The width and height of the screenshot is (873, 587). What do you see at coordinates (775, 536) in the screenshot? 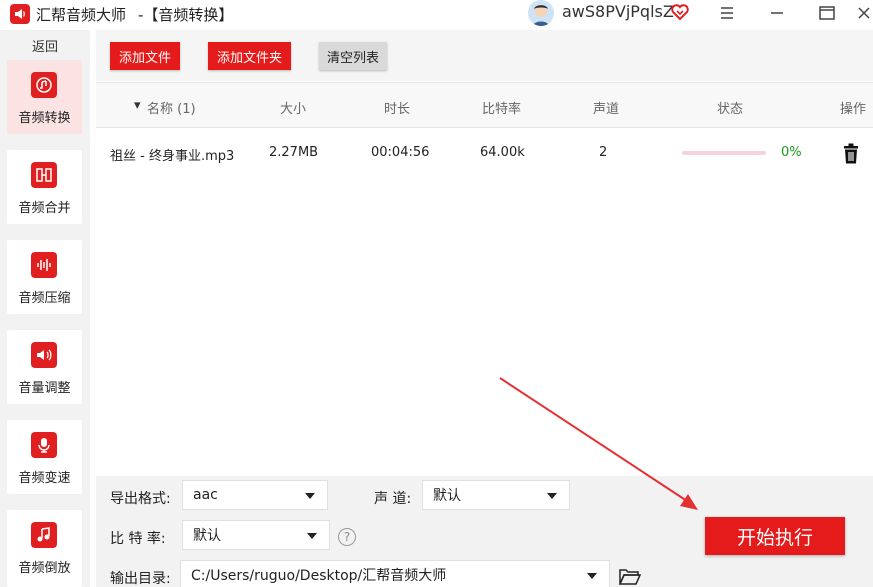
I see `start-button: 开始执行` at bounding box center [775, 536].